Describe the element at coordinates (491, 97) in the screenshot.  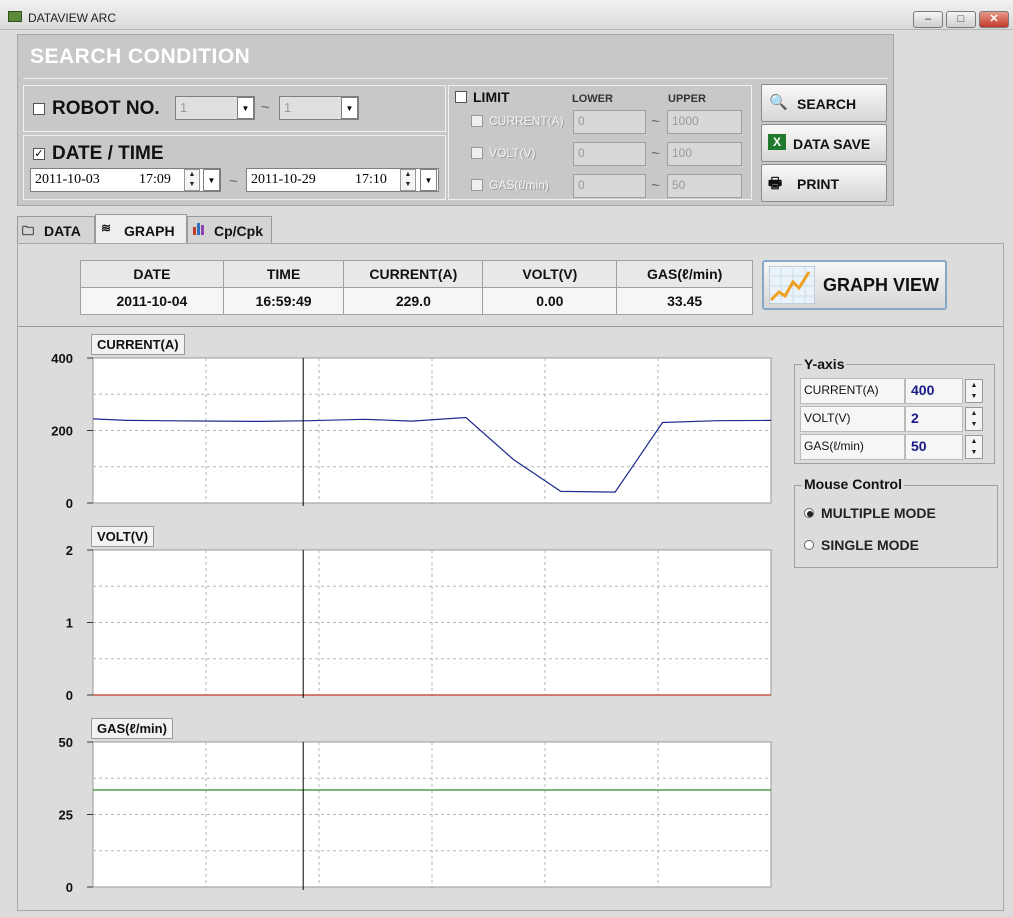
I see `limit-label: LIMIT` at that location.